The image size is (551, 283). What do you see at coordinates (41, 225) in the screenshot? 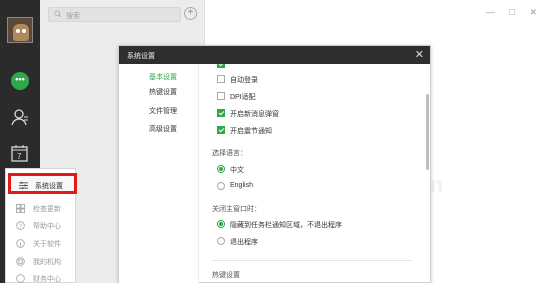
I see `menu-item-help: ? 帮助中心` at bounding box center [41, 225].